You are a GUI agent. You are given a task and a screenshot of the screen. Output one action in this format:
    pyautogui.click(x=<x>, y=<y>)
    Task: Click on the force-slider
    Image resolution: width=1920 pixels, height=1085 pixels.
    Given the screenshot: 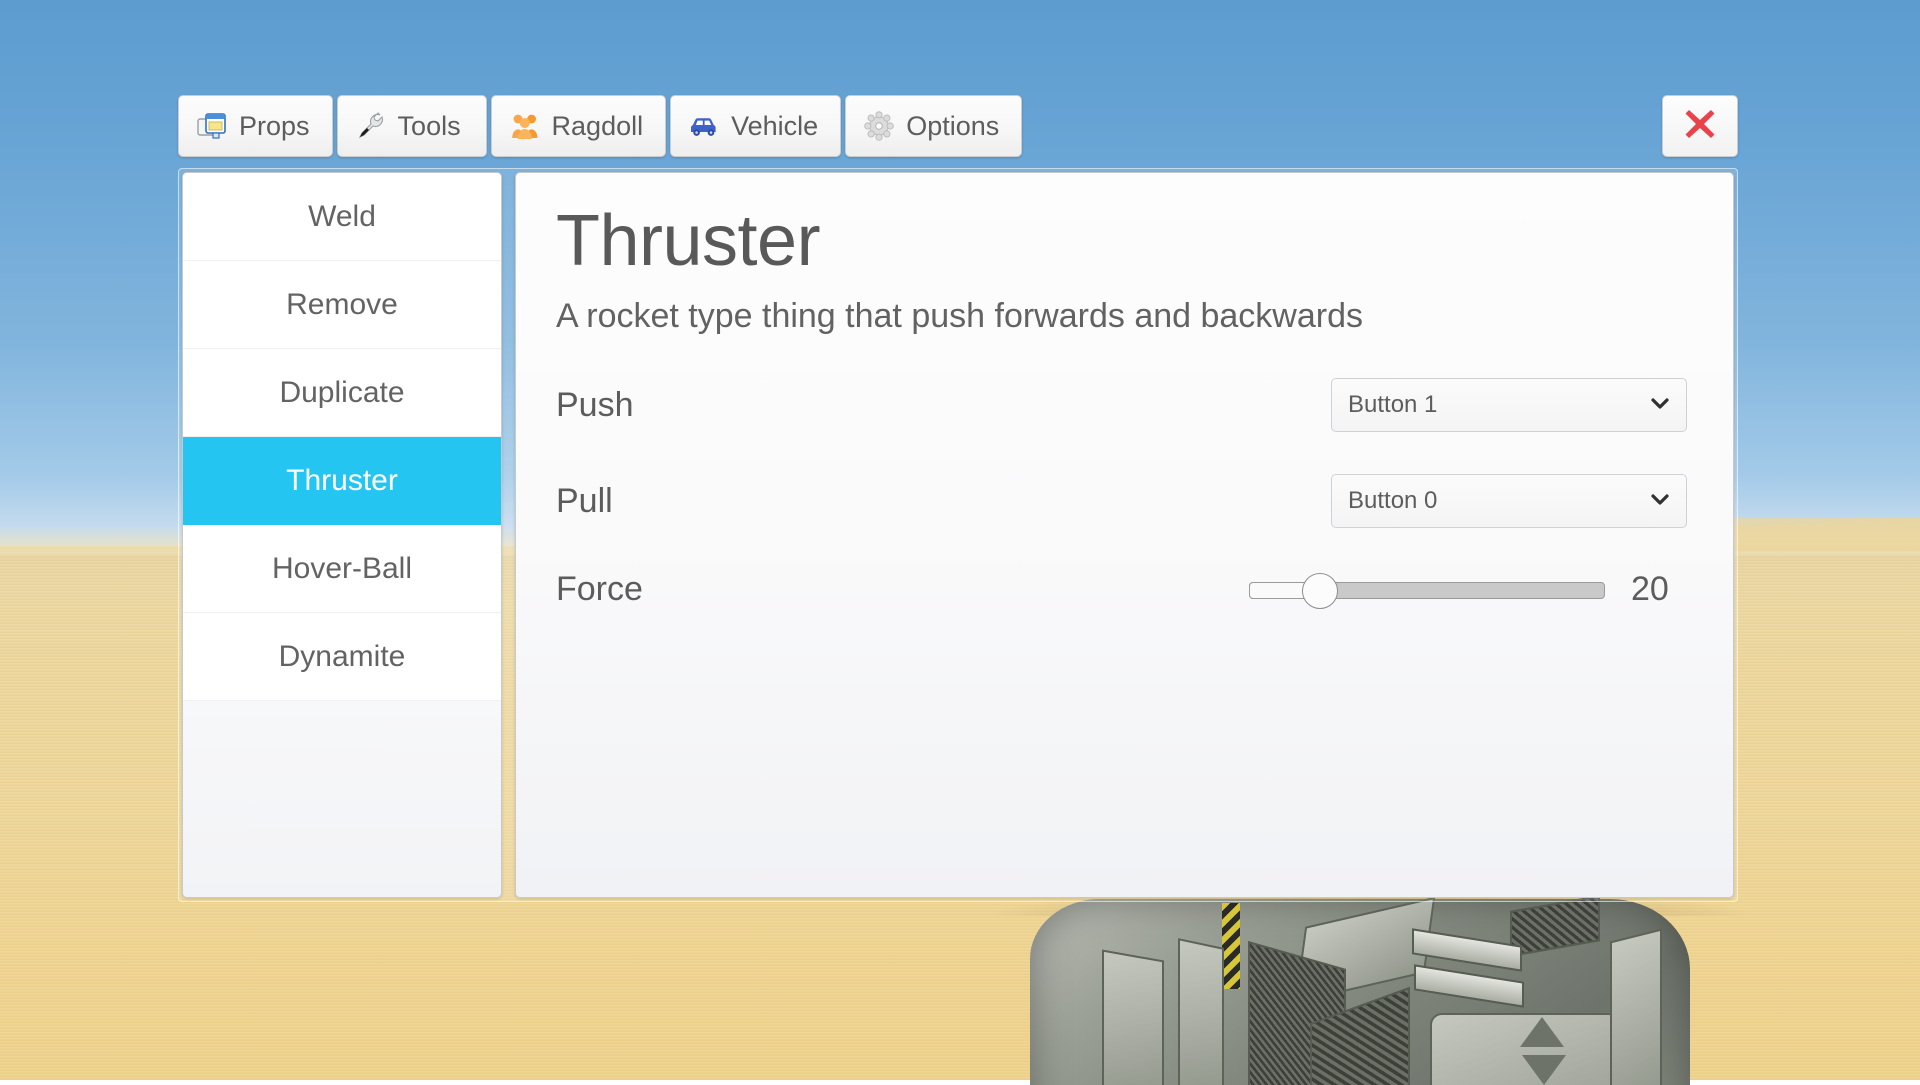 What is the action you would take?
    pyautogui.click(x=1427, y=590)
    